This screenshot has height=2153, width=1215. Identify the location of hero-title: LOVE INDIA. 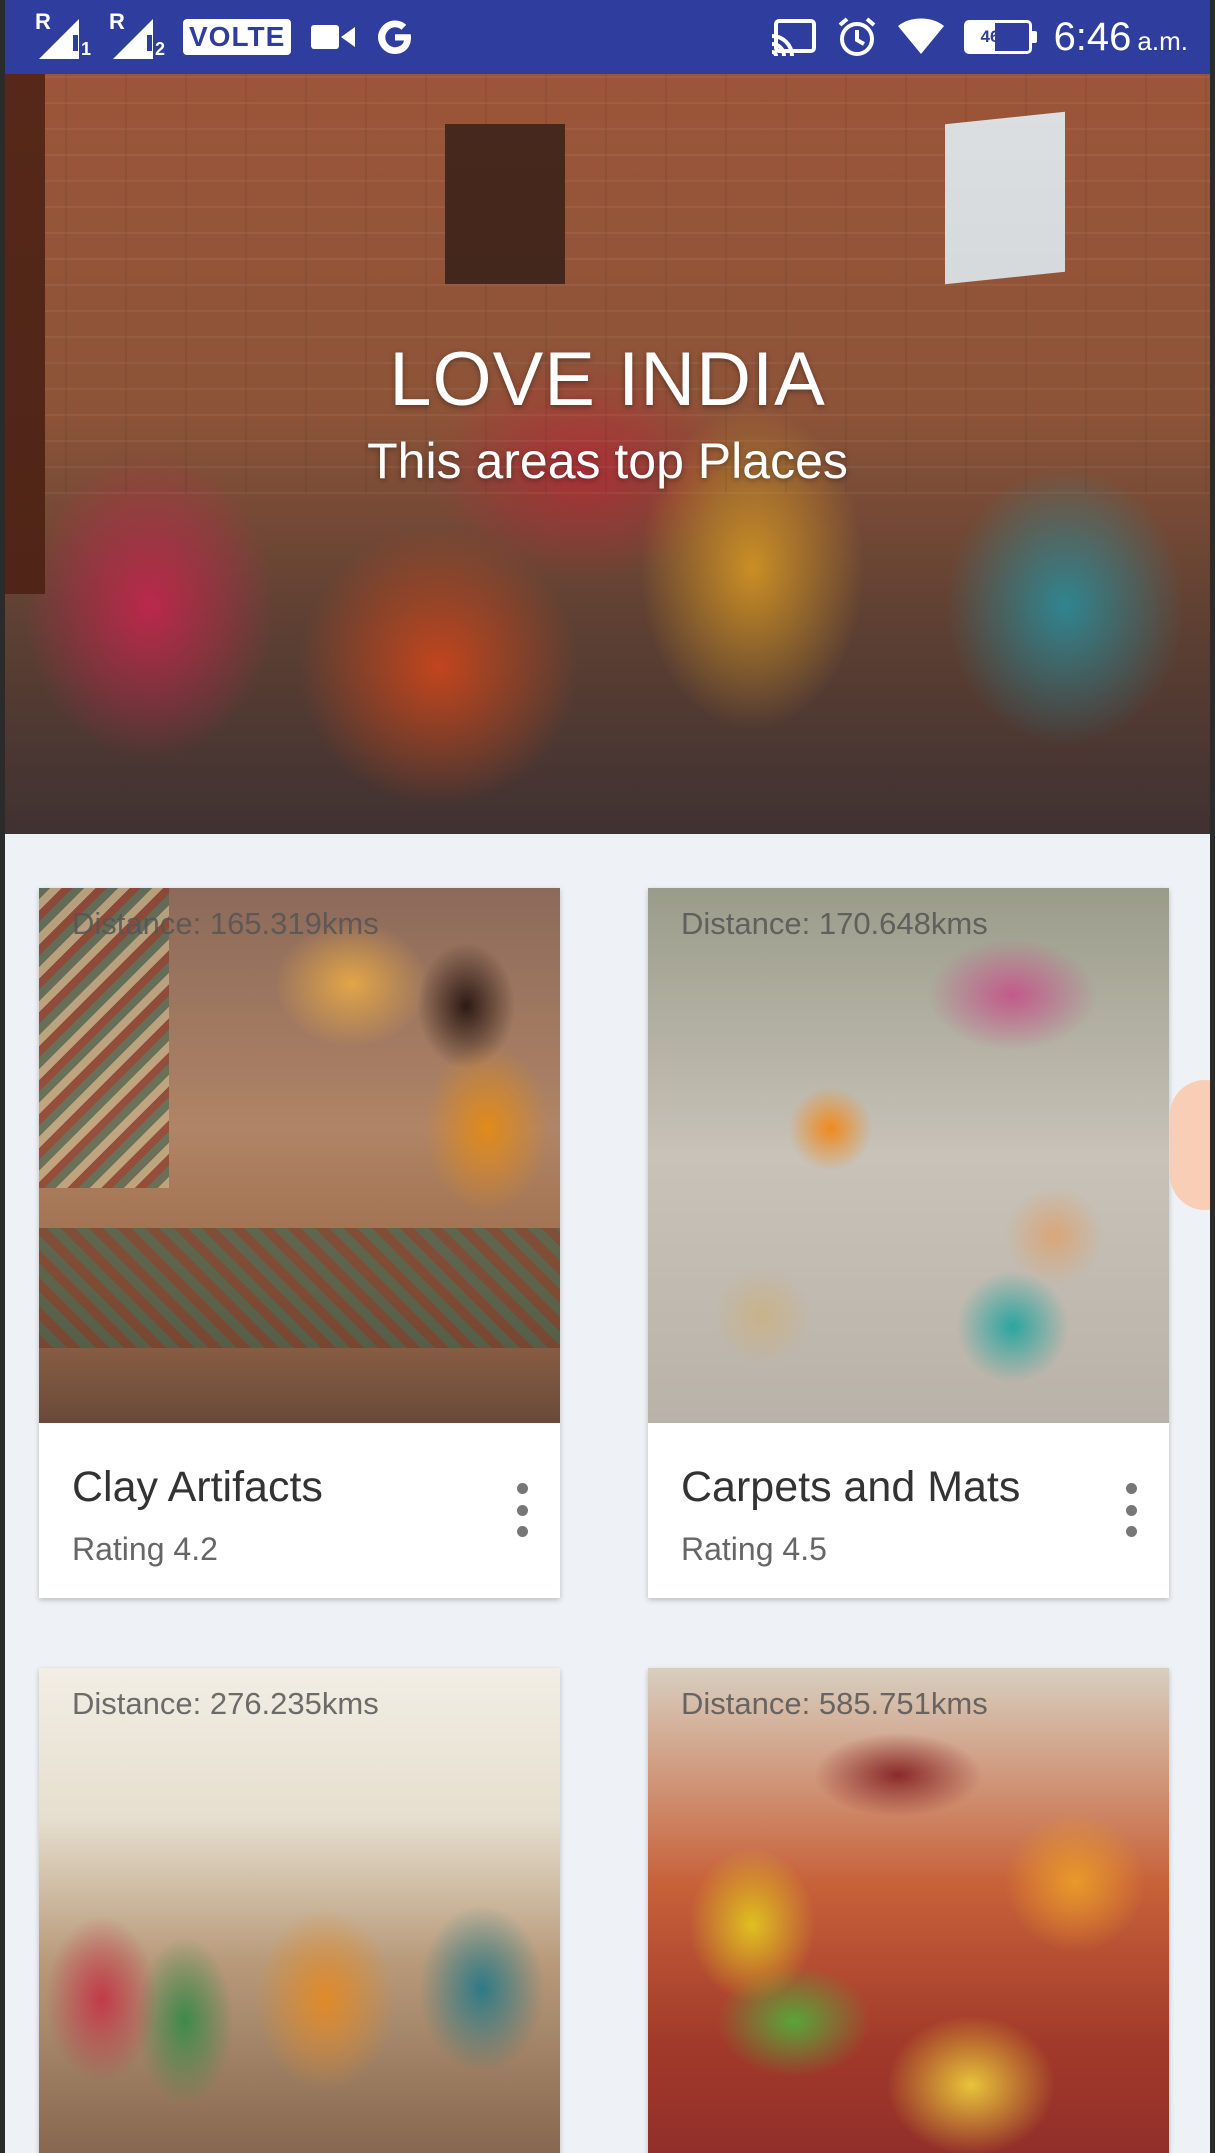
(607, 379).